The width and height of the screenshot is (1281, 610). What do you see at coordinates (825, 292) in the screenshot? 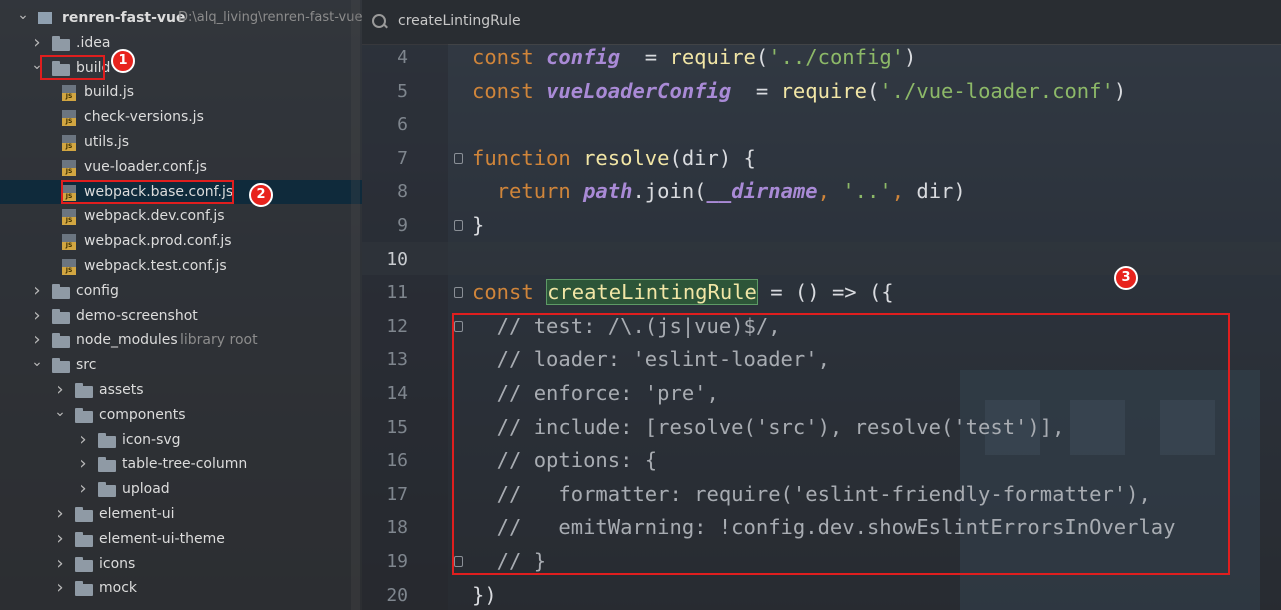
I see `code-token: = () => ({` at bounding box center [825, 292].